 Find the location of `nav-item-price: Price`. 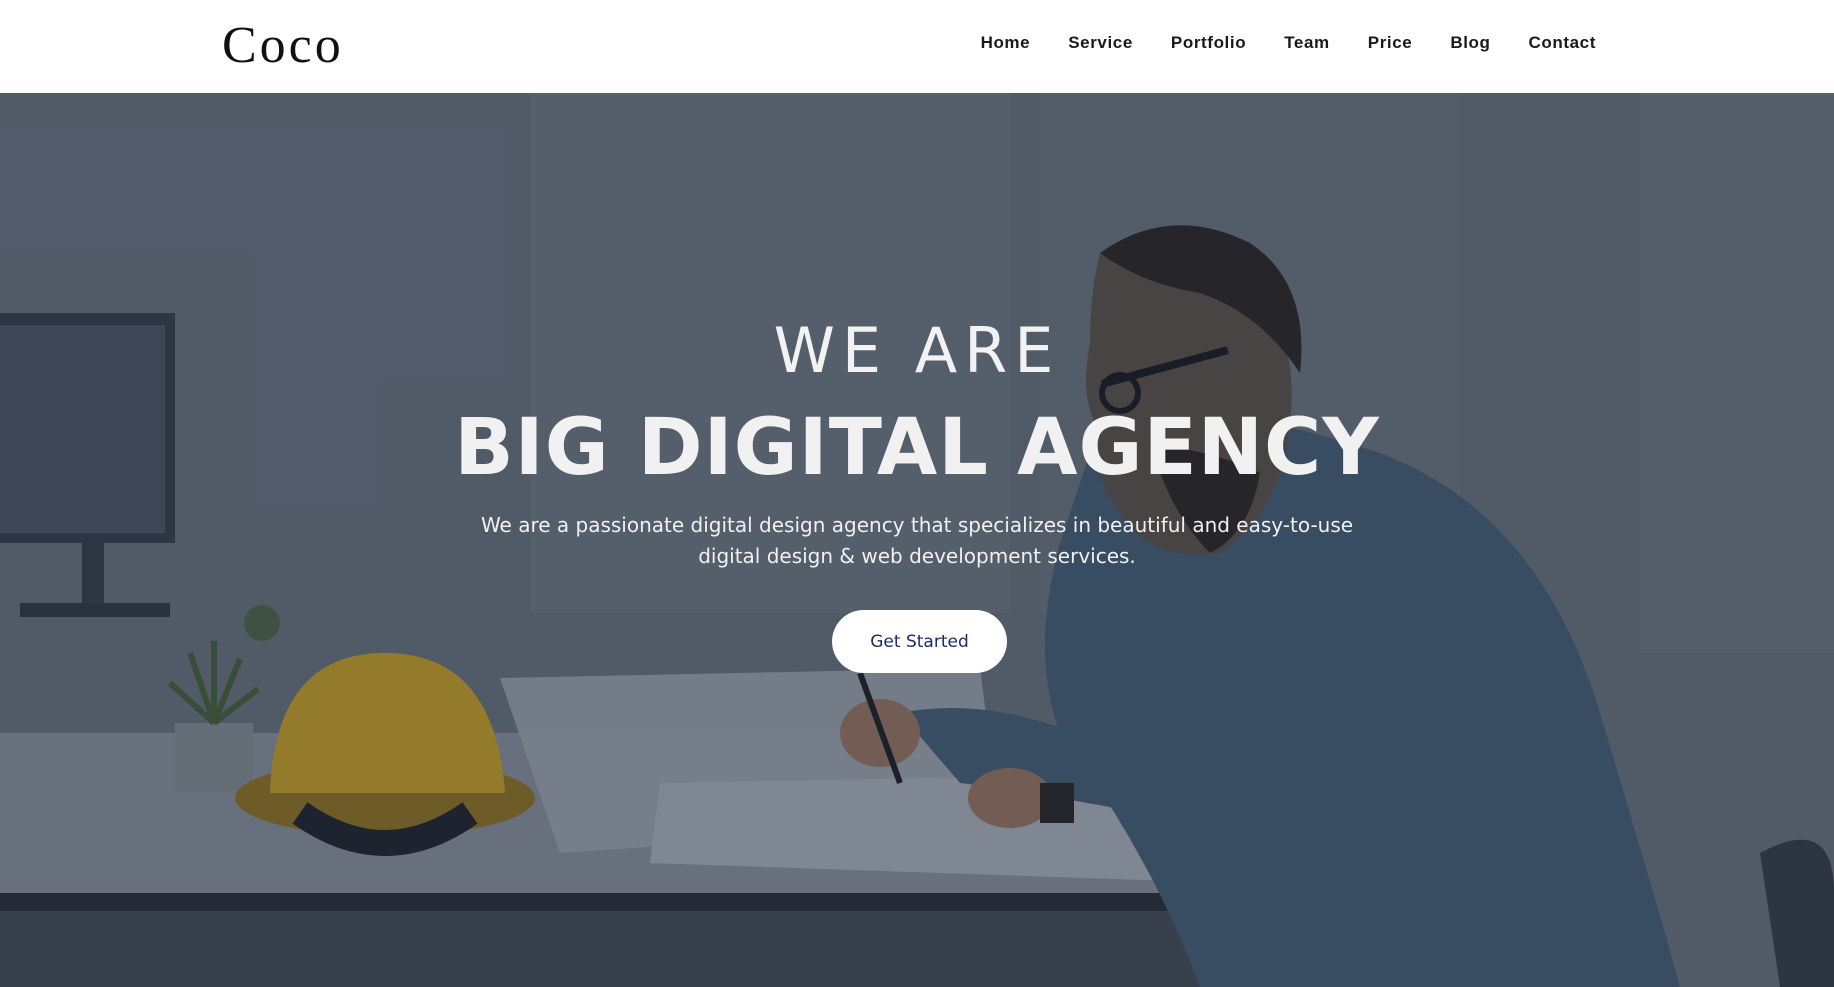

nav-item-price: Price is located at coordinates (1390, 43).